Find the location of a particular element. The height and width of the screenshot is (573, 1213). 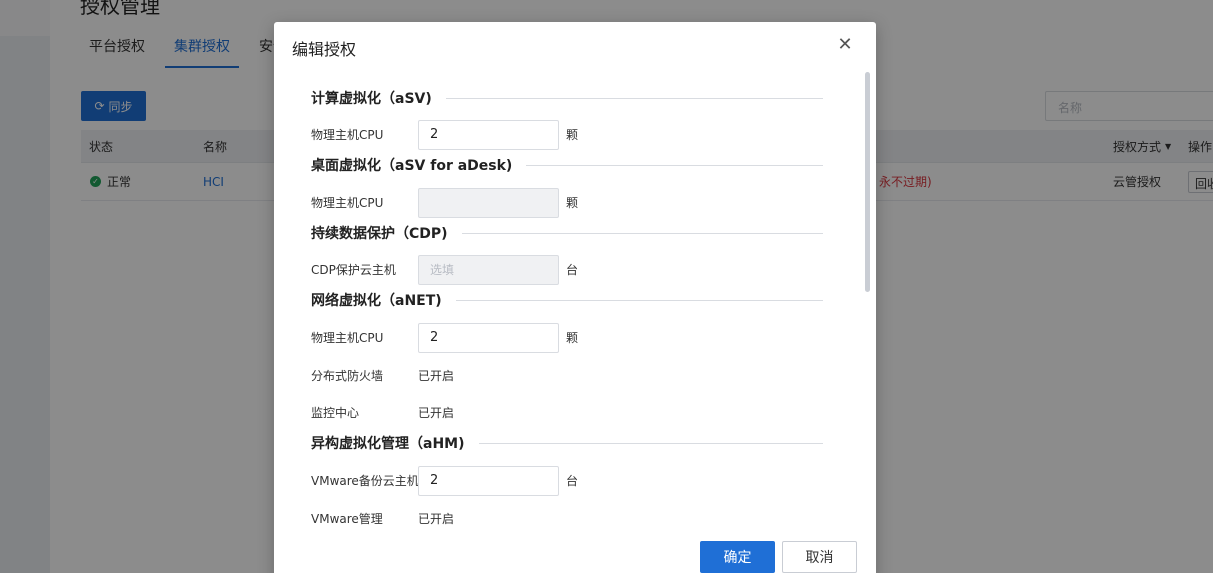

section-title: 持续数据保护（CDP) is located at coordinates (379, 234).